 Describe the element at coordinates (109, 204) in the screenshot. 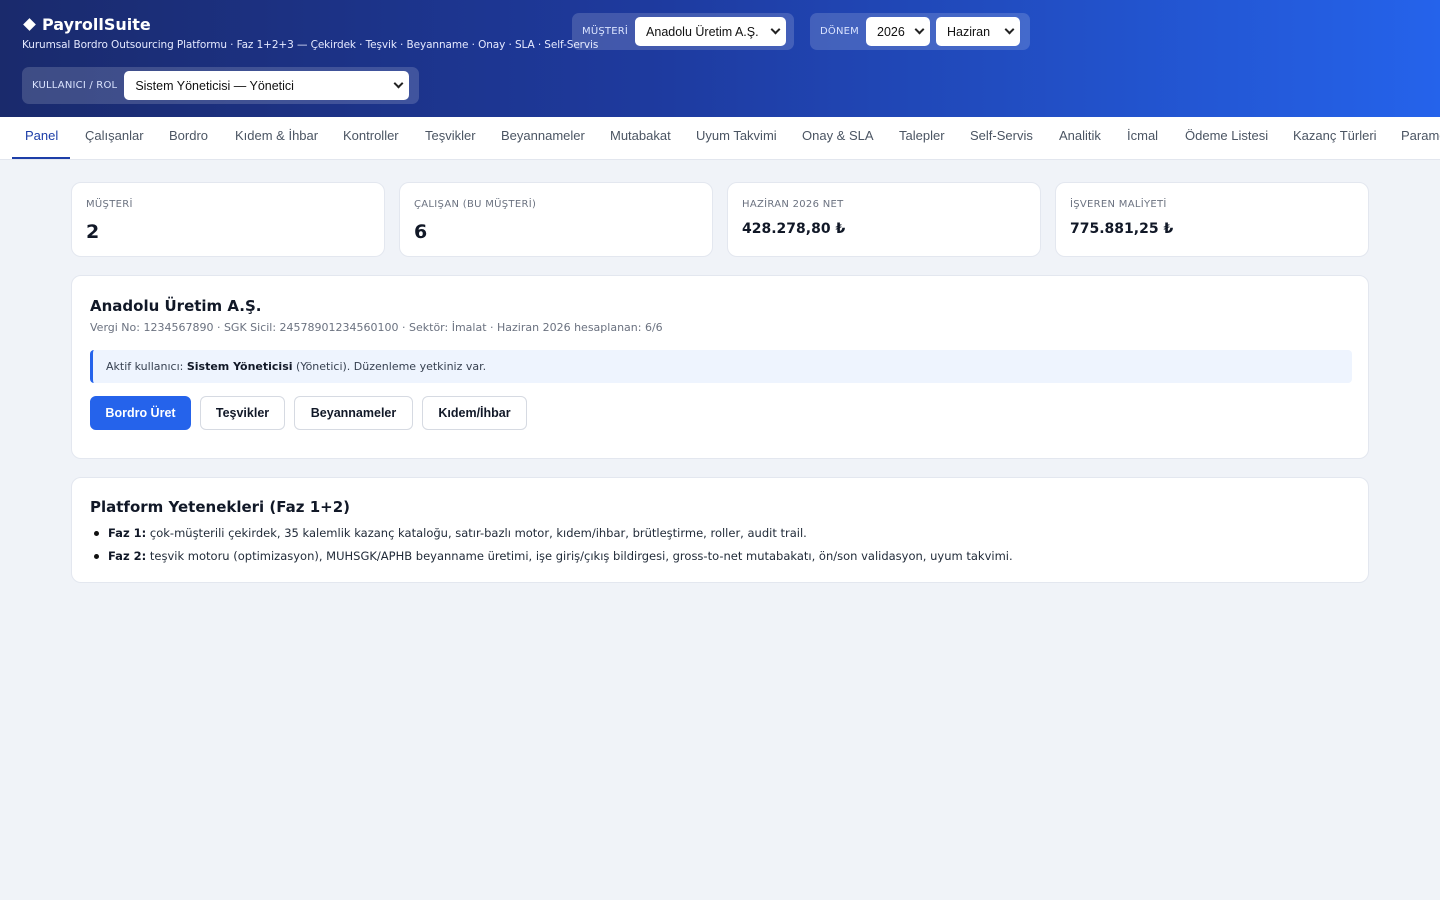

I see `kpi-label: MÜŞTERİ` at that location.